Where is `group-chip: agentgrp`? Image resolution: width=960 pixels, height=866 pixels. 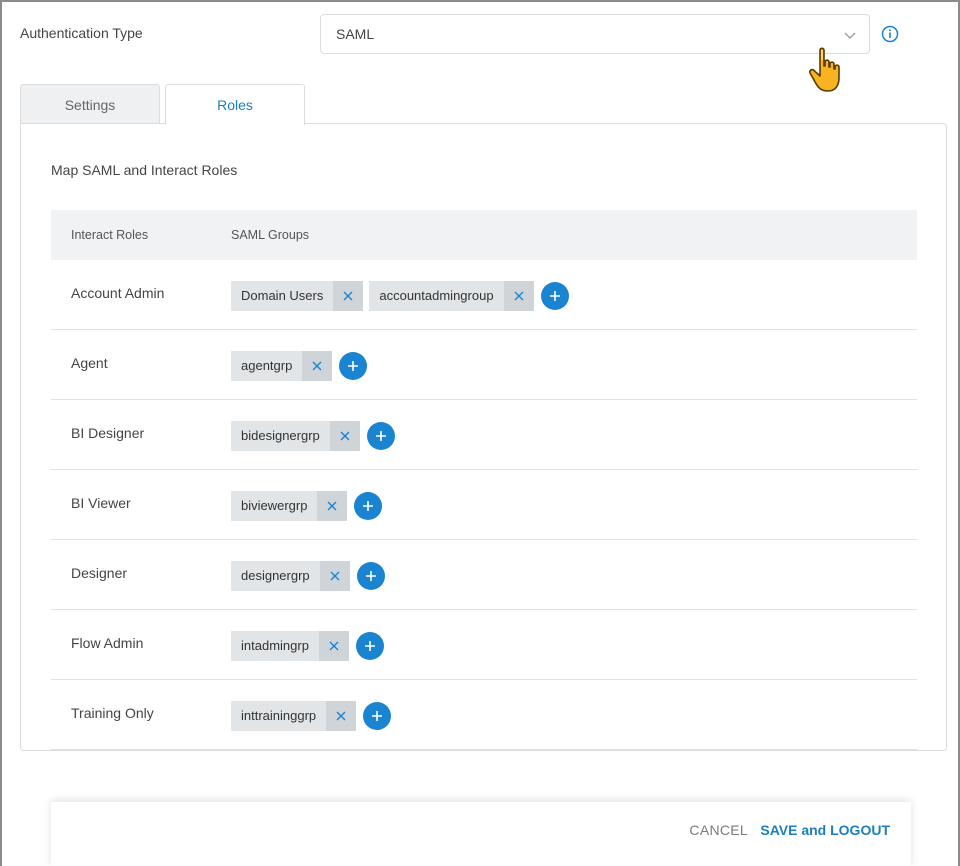 group-chip: agentgrp is located at coordinates (282, 365).